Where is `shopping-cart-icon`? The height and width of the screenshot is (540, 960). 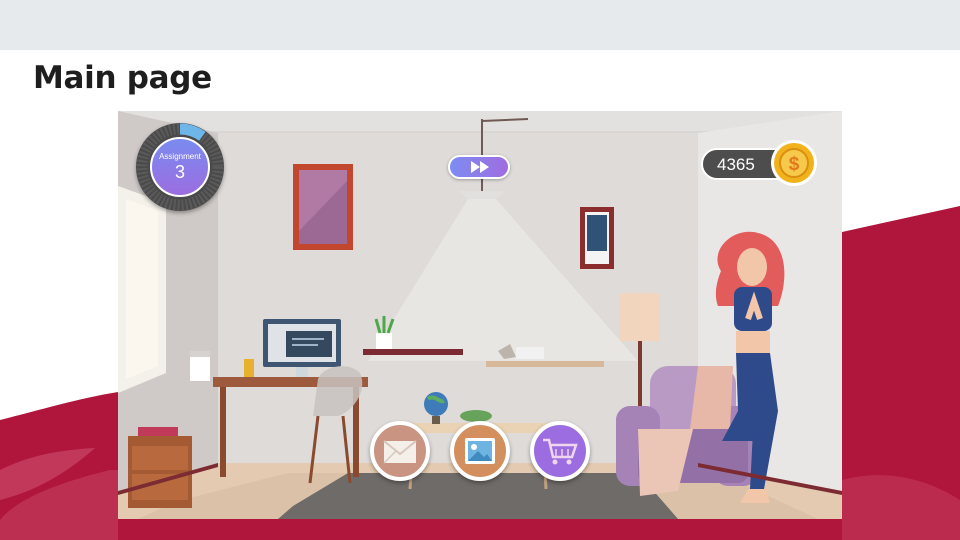 shopping-cart-icon is located at coordinates (560, 451).